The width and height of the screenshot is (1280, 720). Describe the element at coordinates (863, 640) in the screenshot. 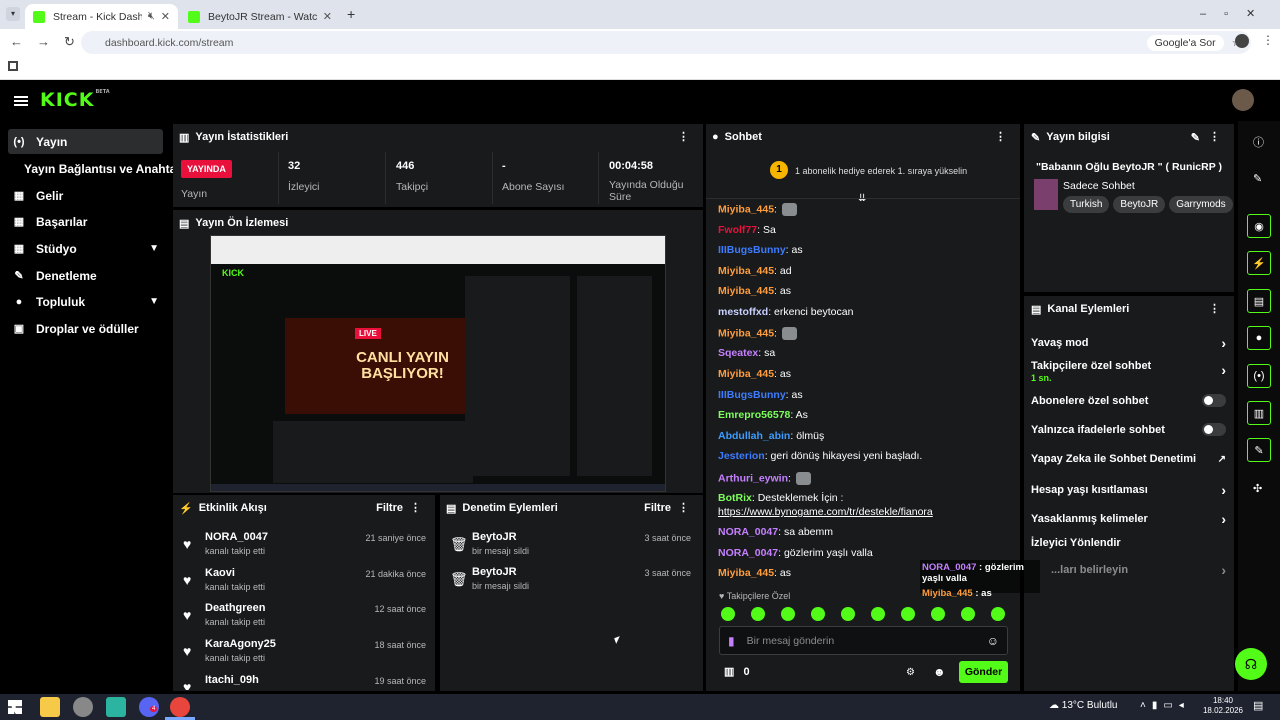

I see `chat-input: ▮ Bir mesaj gönderin ☺` at that location.